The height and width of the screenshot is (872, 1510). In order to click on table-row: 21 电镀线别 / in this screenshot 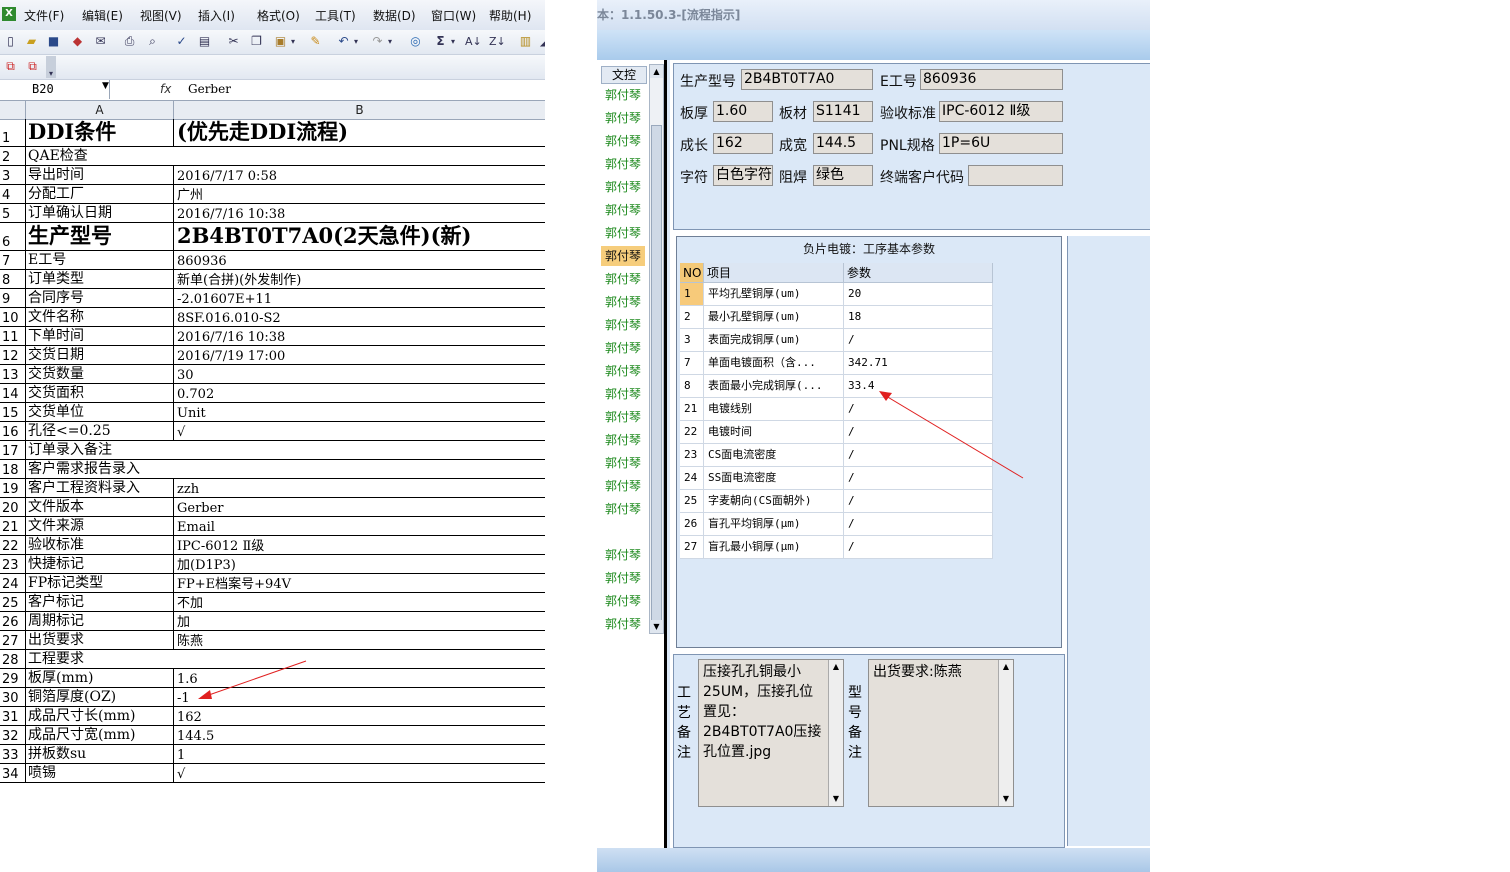, I will do `click(836, 409)`.